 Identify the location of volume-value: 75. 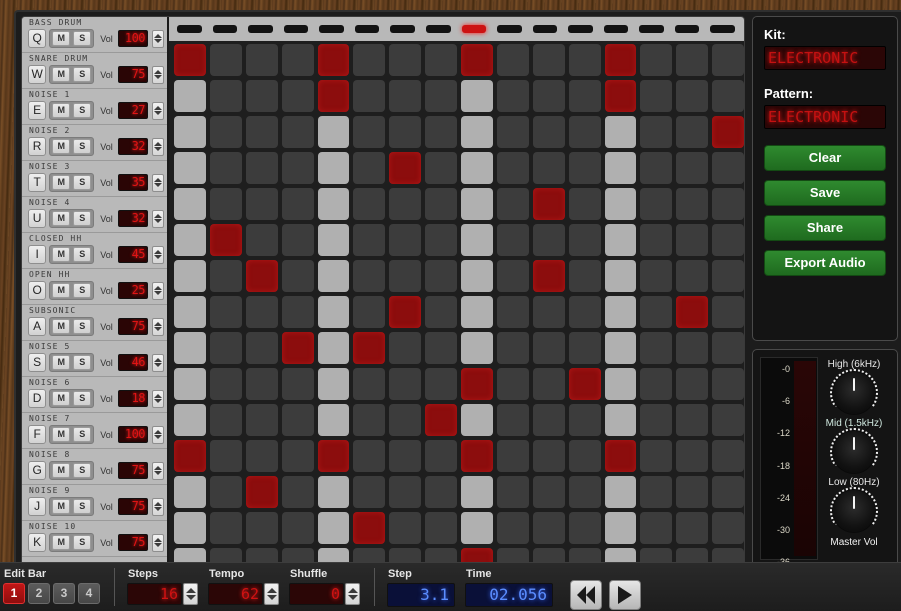
(133, 326).